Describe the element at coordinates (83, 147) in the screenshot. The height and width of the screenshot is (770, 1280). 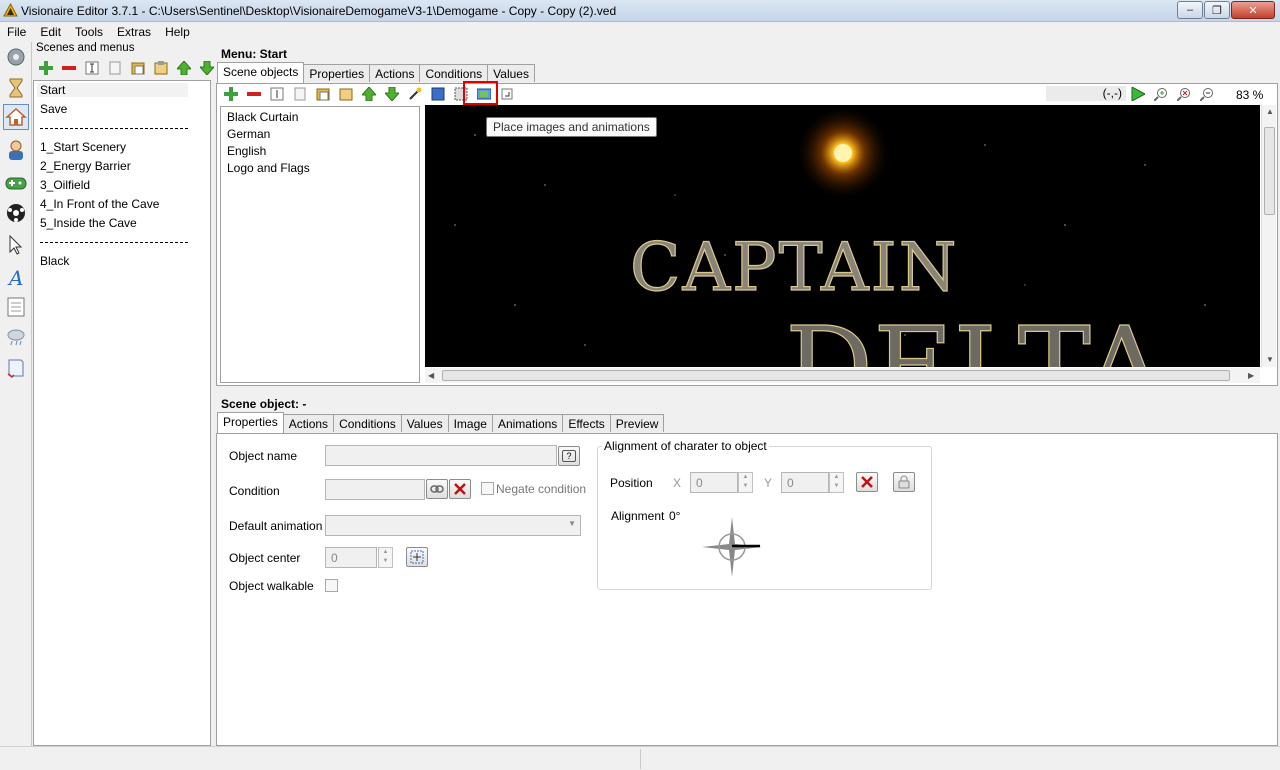
I see `scene-item-start-scenery: 1_Start Scenery` at that location.